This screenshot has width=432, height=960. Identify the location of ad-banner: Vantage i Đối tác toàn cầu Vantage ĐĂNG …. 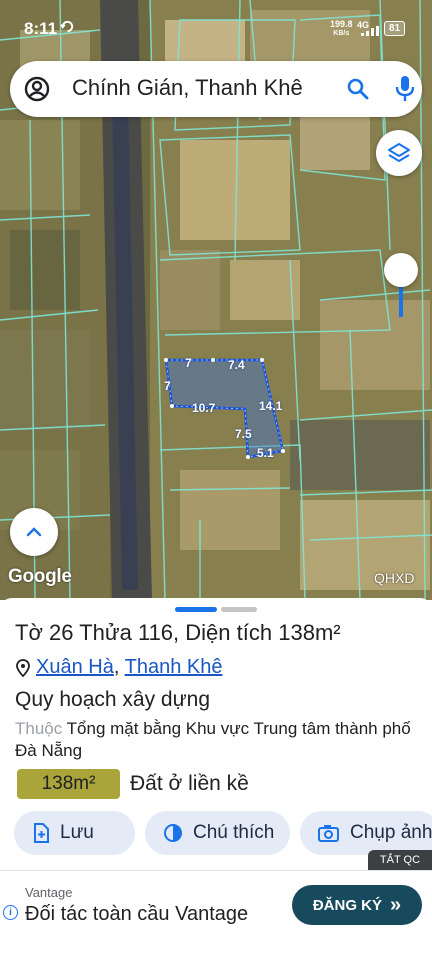
(216, 907).